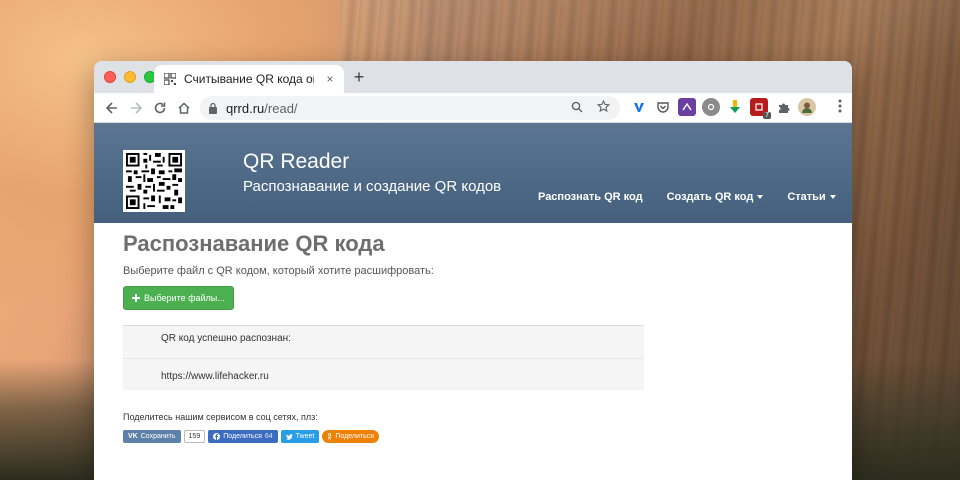  Describe the element at coordinates (194, 436) in the screenshot. I see `vk-share-count: 159` at that location.